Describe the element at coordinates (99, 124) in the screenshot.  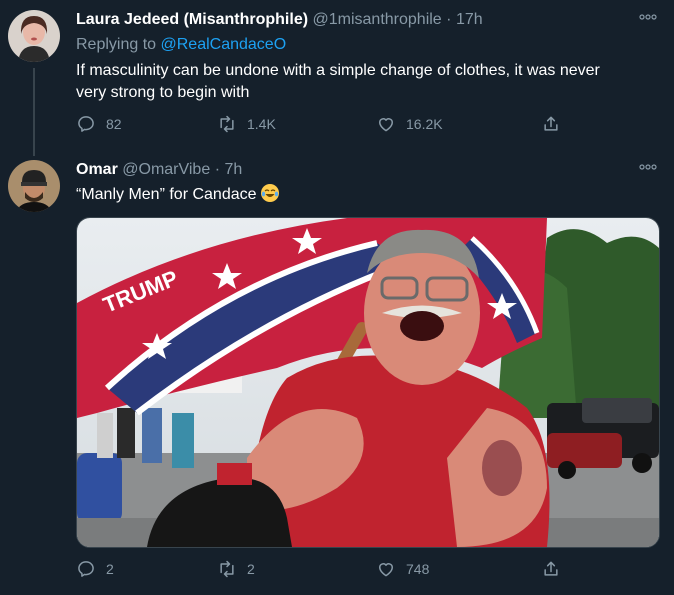
I see `reply-button: 82` at that location.